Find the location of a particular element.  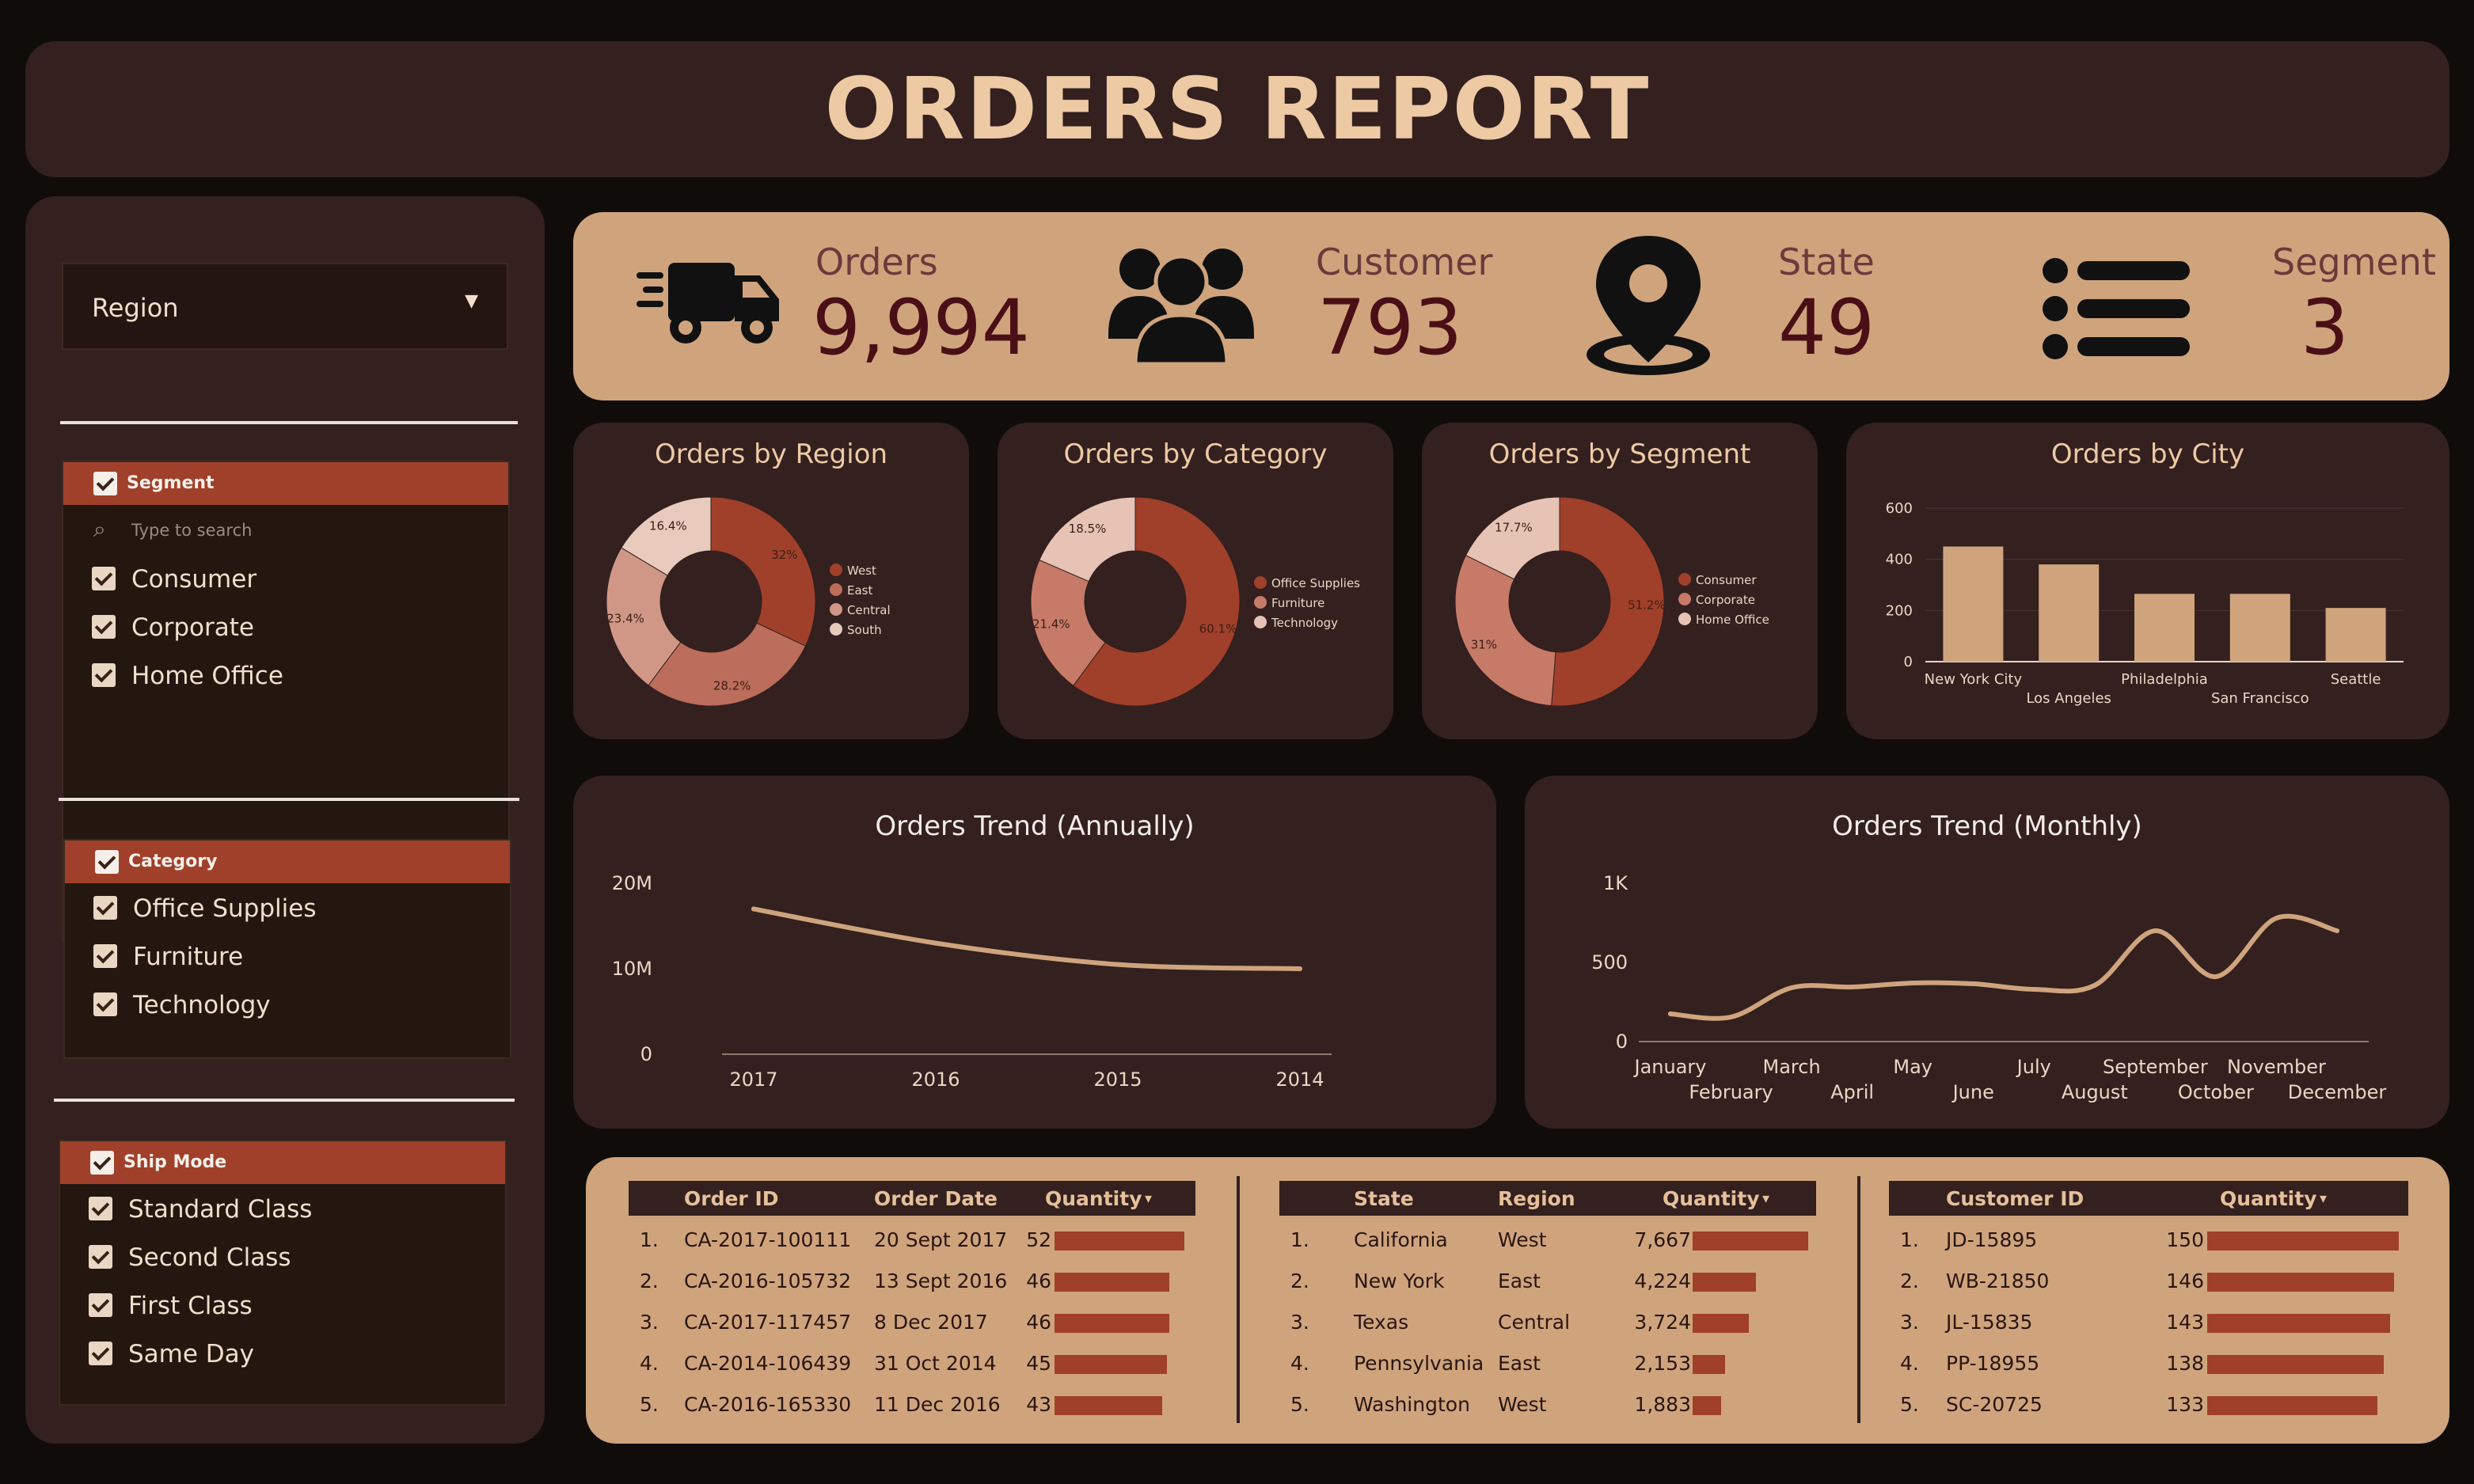

table-row: 4. PP-18955 138 is located at coordinates (2149, 1364).